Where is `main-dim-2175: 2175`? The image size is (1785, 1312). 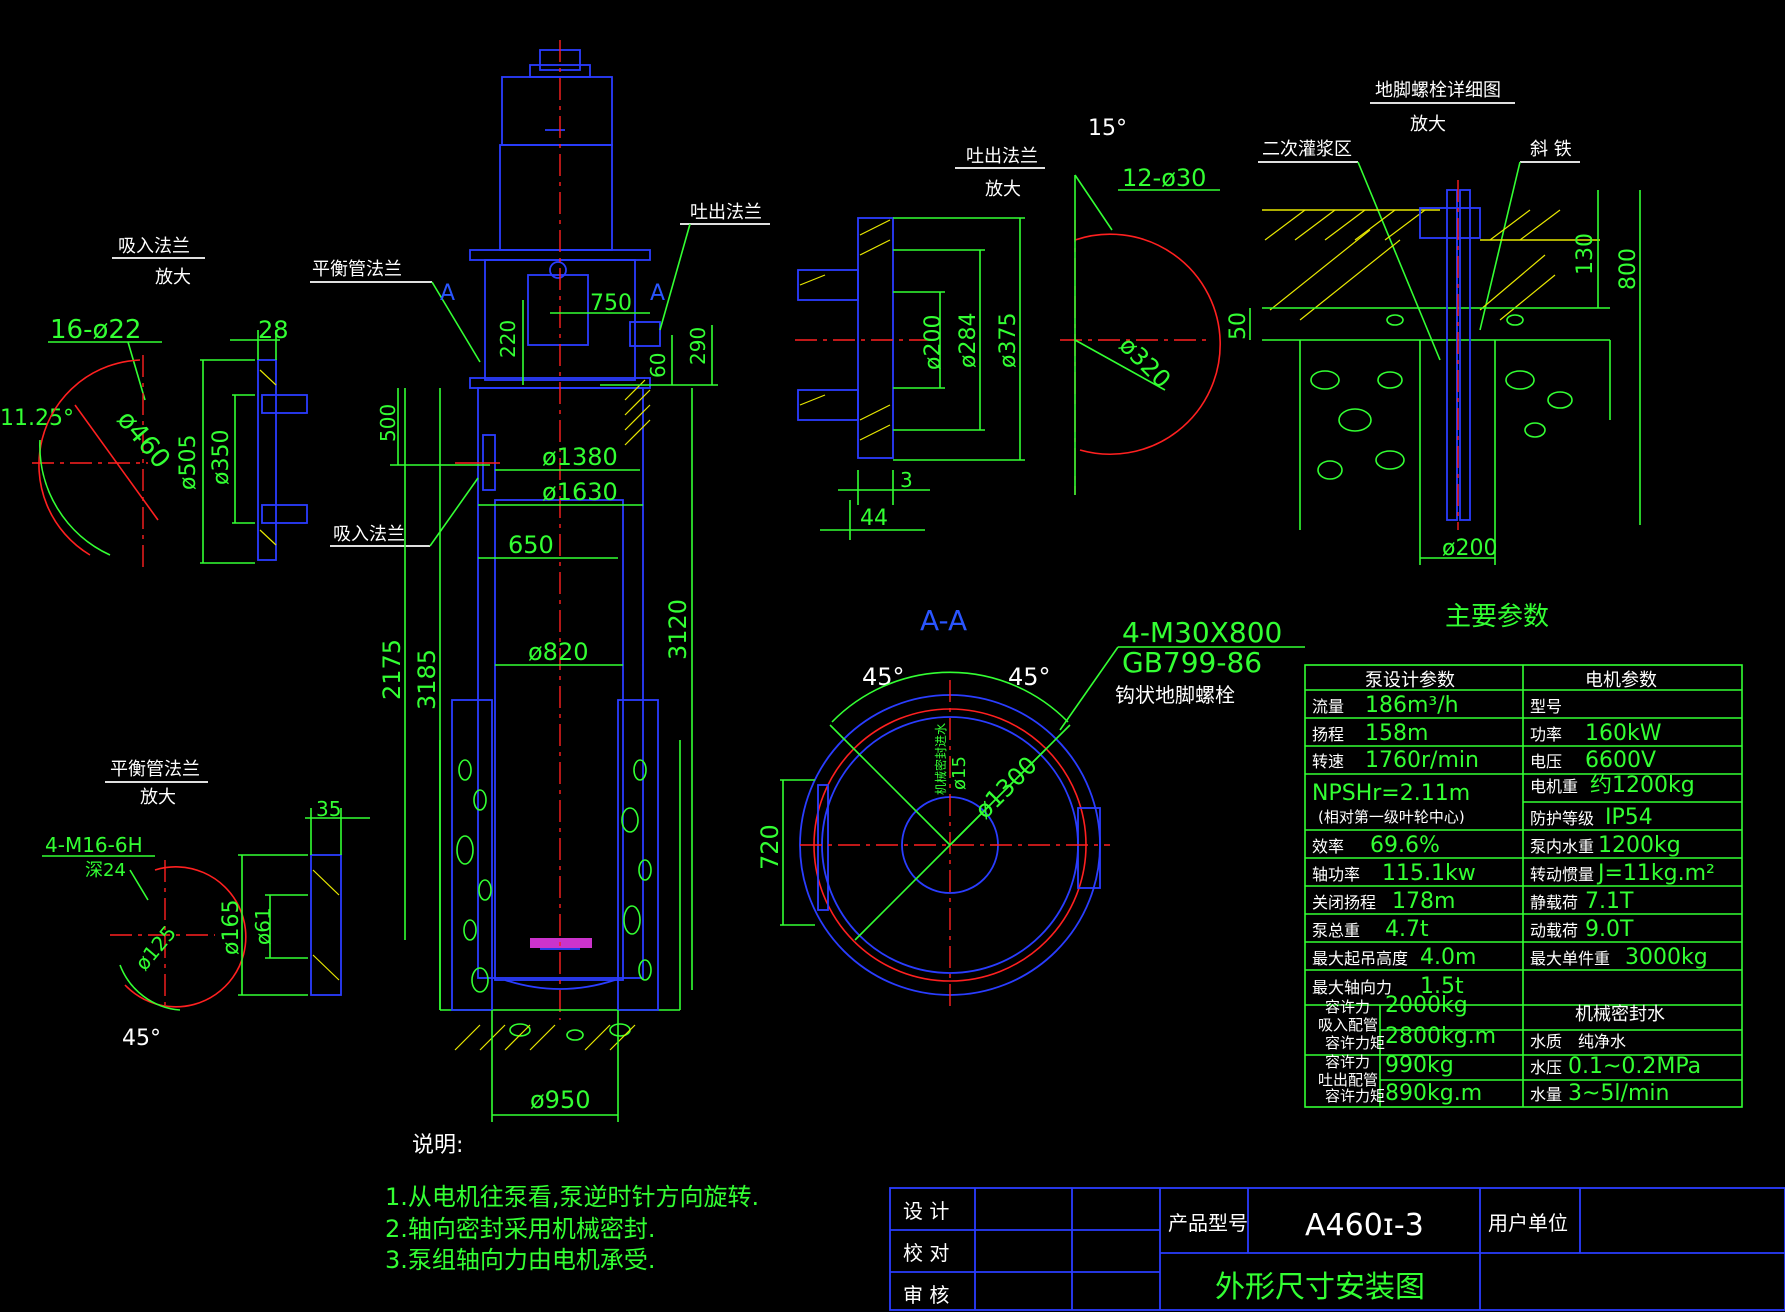 main-dim-2175: 2175 is located at coordinates (392, 669).